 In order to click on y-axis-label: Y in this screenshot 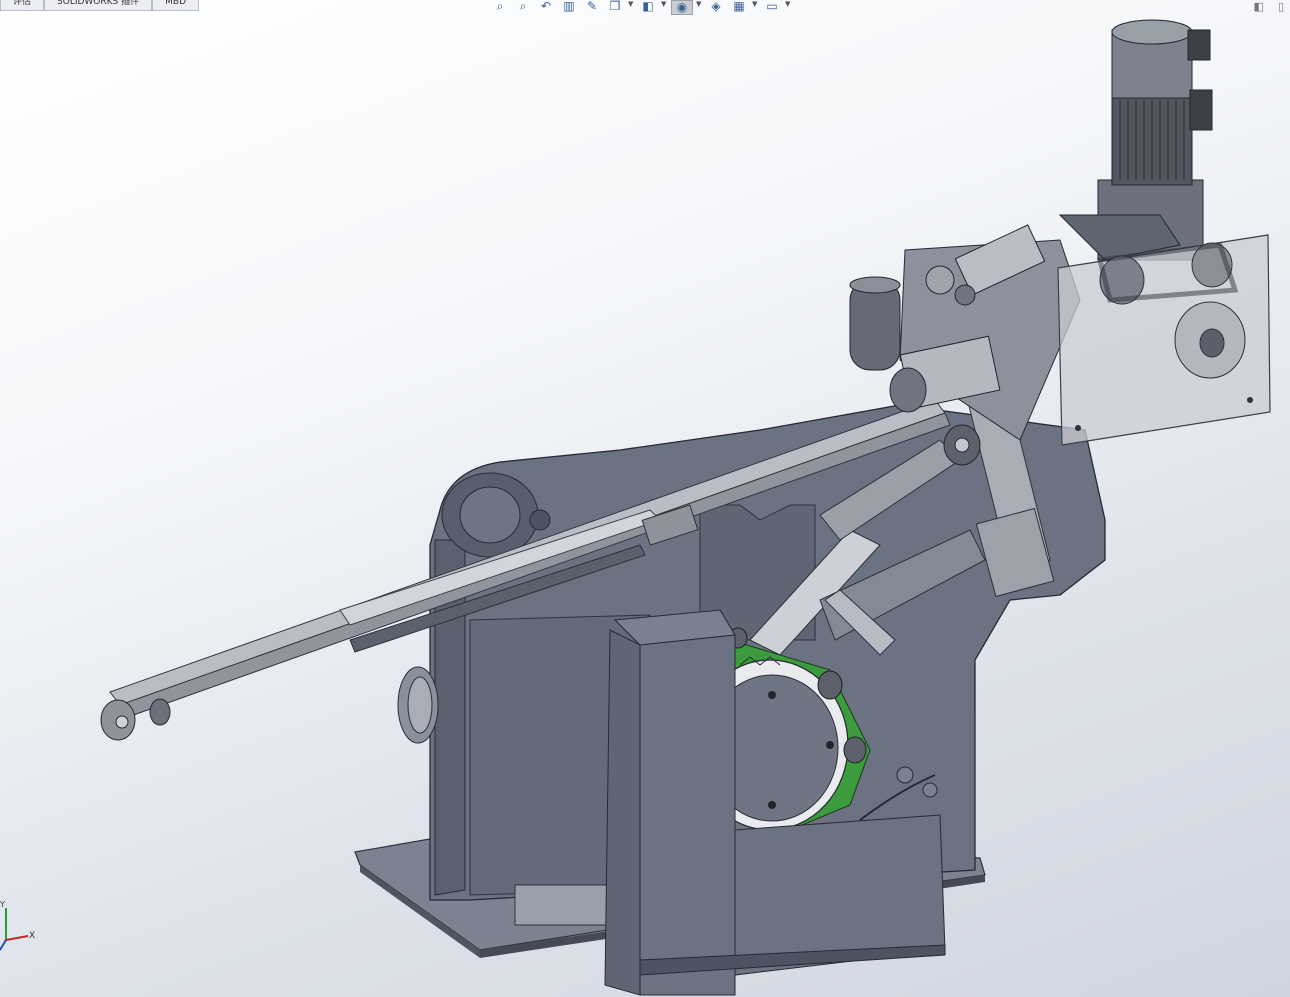, I will do `click(2, 904)`.